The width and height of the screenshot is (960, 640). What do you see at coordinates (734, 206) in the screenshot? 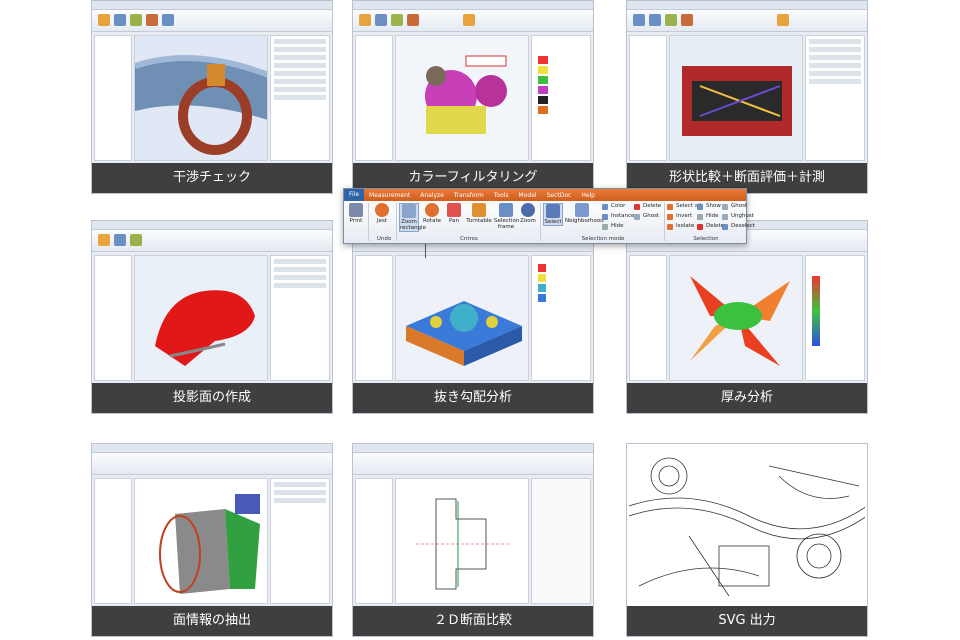
I see `ghost-icon-button: Ghost` at bounding box center [734, 206].